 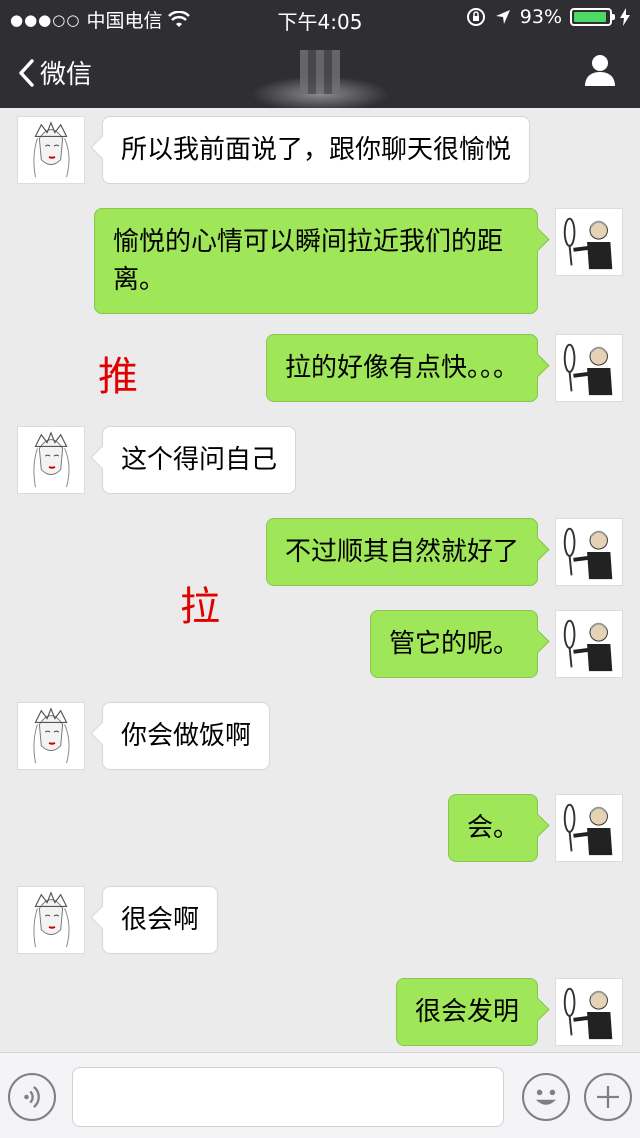 What do you see at coordinates (288, 1097) in the screenshot?
I see `message-input` at bounding box center [288, 1097].